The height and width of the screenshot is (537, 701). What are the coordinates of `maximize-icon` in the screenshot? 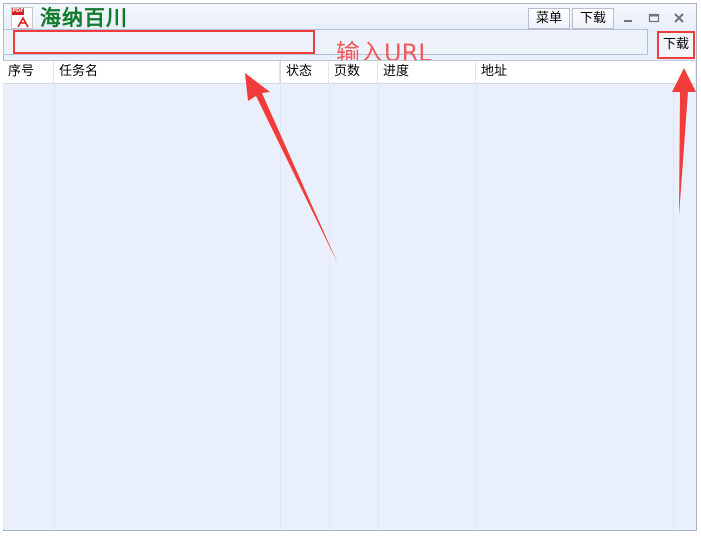 It's located at (654, 18).